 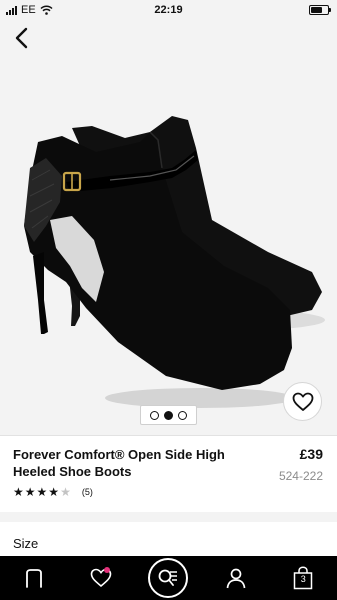 What do you see at coordinates (311, 454) in the screenshot?
I see `product-price: £39` at bounding box center [311, 454].